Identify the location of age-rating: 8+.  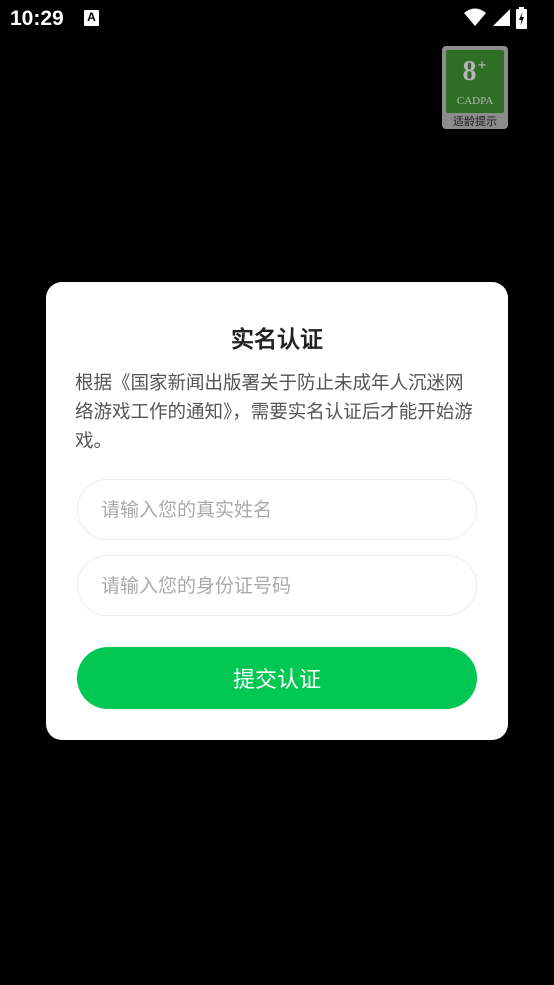
(475, 72).